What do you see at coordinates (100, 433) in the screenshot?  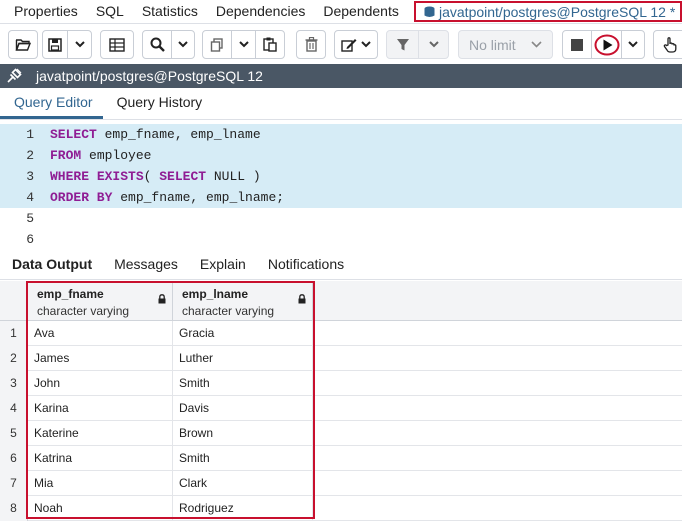 I see `cell-emp-fname: Katerine` at bounding box center [100, 433].